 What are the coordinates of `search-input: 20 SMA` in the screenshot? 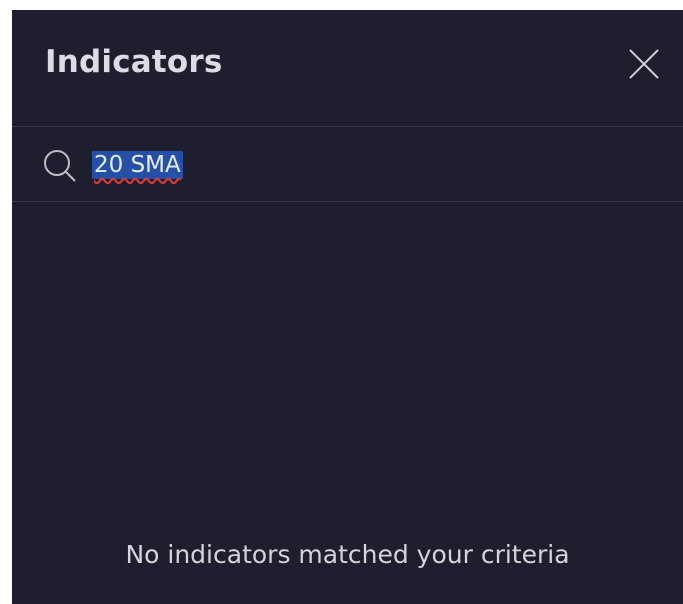 It's located at (372, 165).